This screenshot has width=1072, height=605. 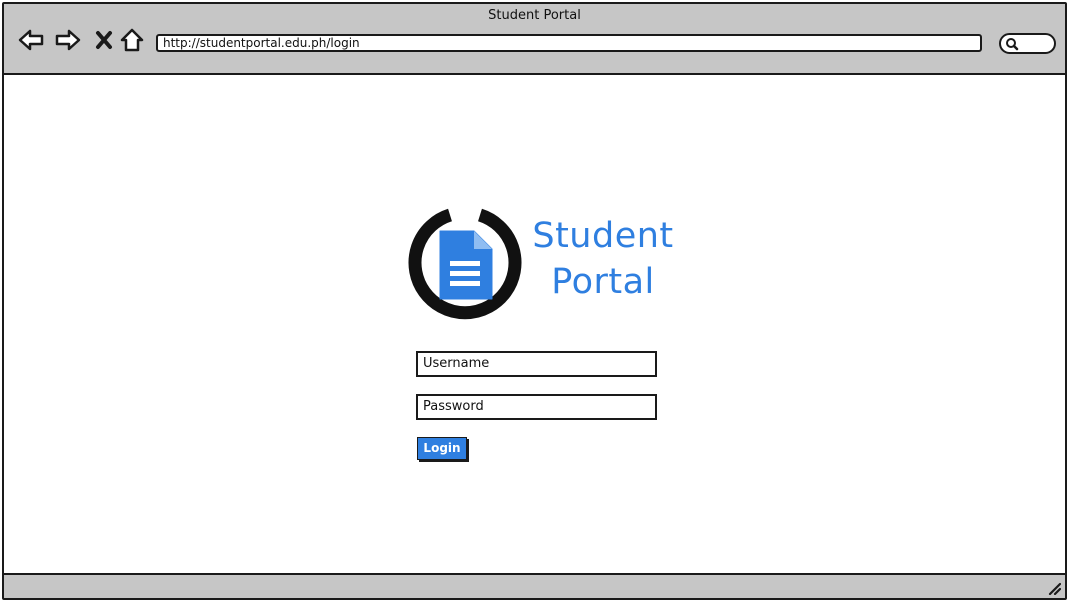 What do you see at coordinates (536, 407) in the screenshot?
I see `password-field: Password` at bounding box center [536, 407].